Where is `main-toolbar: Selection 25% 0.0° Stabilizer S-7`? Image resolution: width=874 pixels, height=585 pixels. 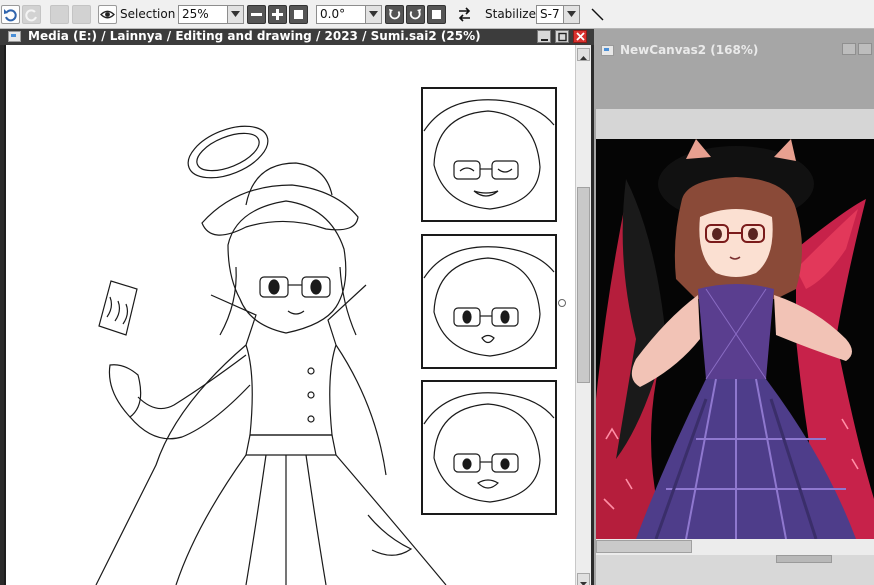 main-toolbar: Selection 25% 0.0° Stabilizer S-7 is located at coordinates (437, 14).